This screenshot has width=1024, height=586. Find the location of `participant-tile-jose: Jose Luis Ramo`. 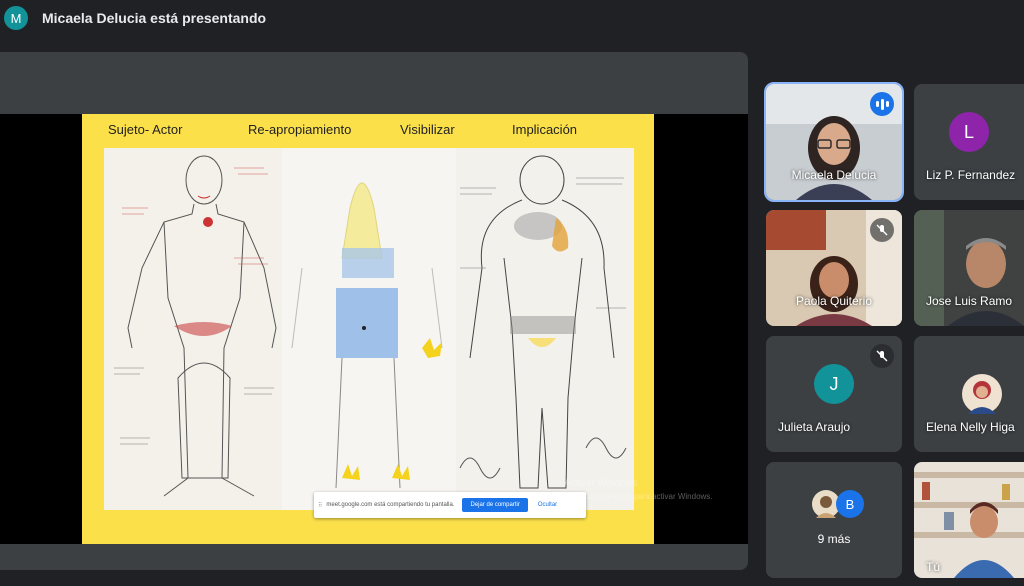

participant-tile-jose: Jose Luis Ramo is located at coordinates (969, 268).